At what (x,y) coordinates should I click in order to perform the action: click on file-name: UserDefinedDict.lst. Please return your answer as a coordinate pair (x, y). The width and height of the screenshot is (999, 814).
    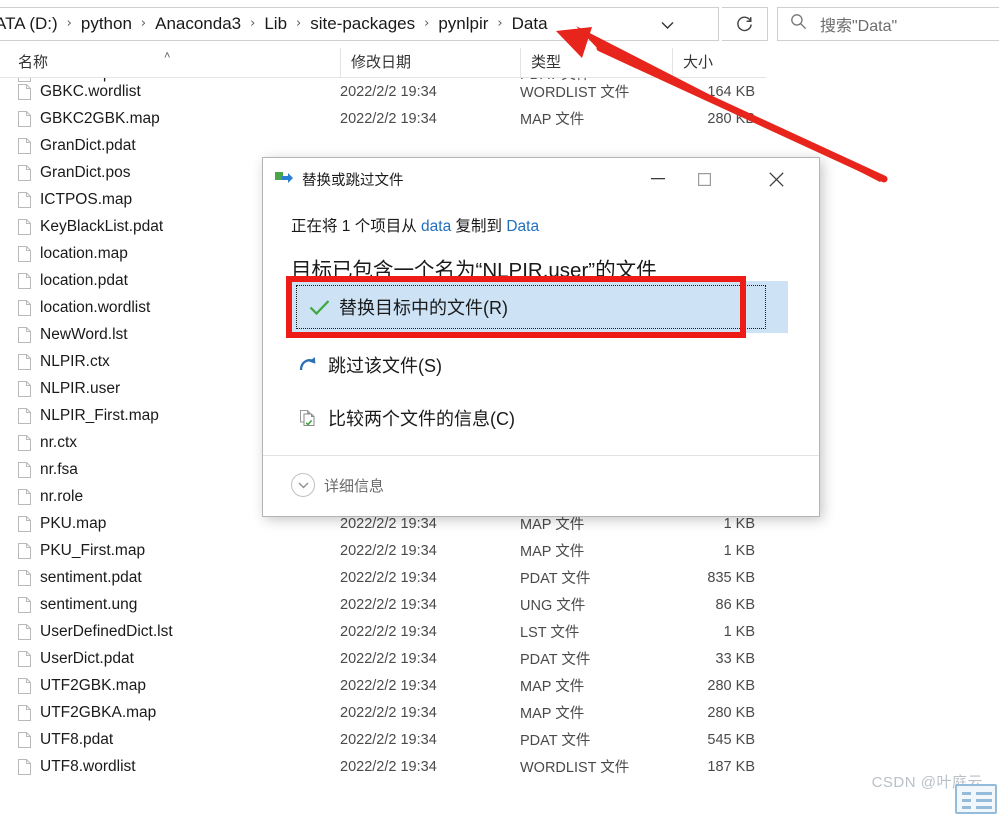
    Looking at the image, I should click on (106, 631).